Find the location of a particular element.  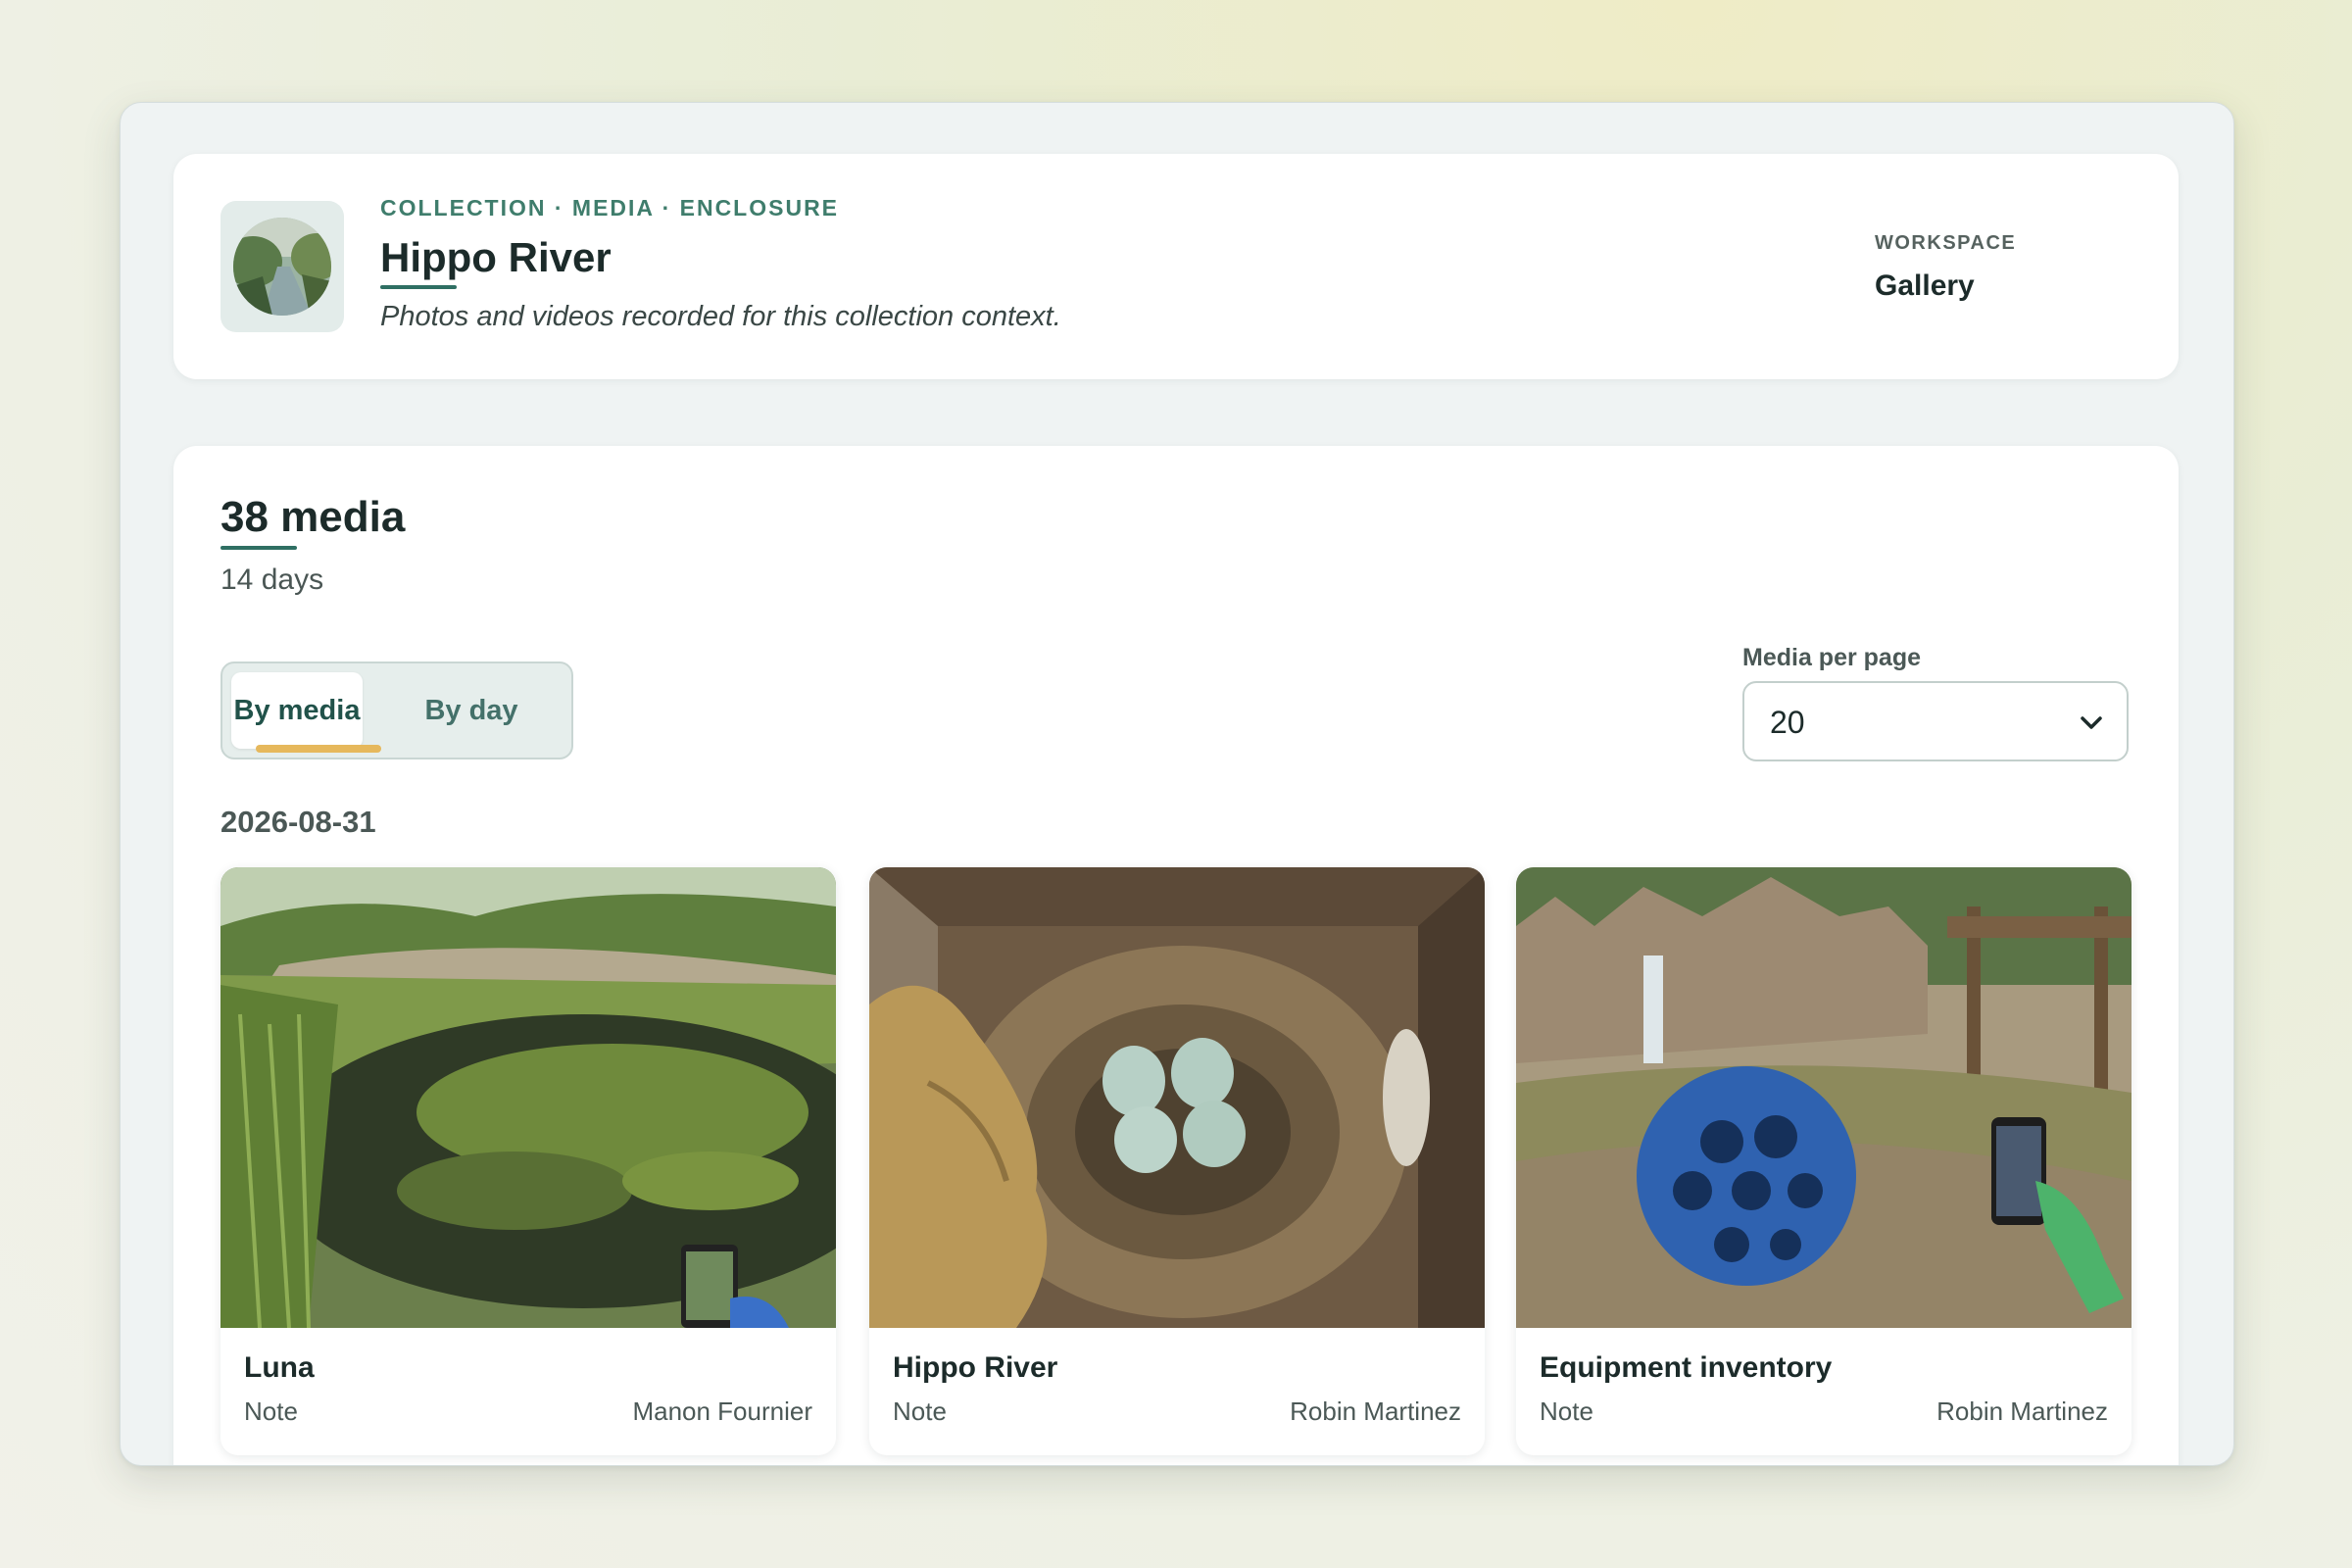

view-toggle: By media By day is located at coordinates (396, 711).